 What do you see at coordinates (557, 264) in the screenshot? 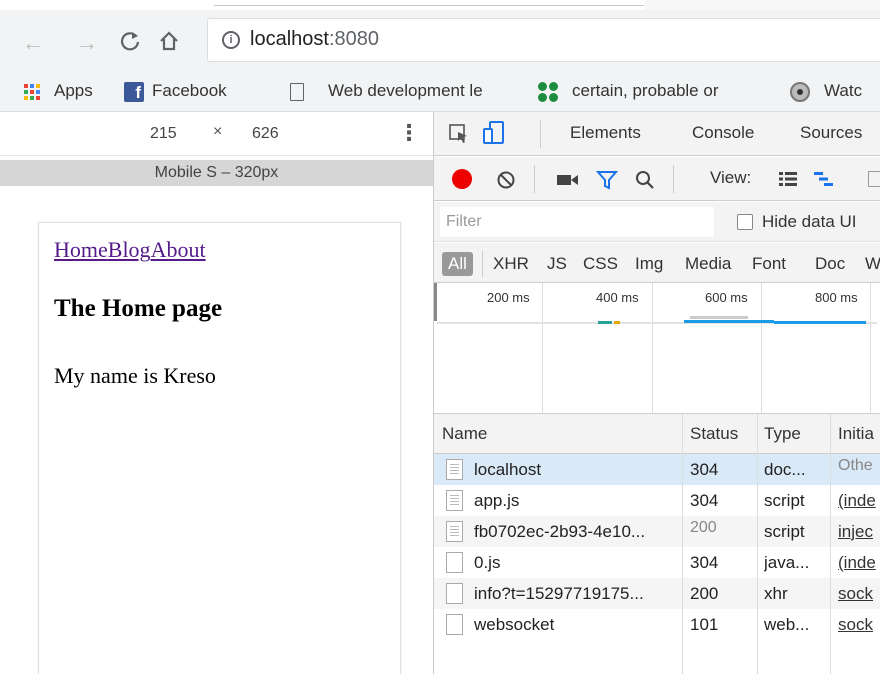
I see `type-filter-js: JS` at bounding box center [557, 264].